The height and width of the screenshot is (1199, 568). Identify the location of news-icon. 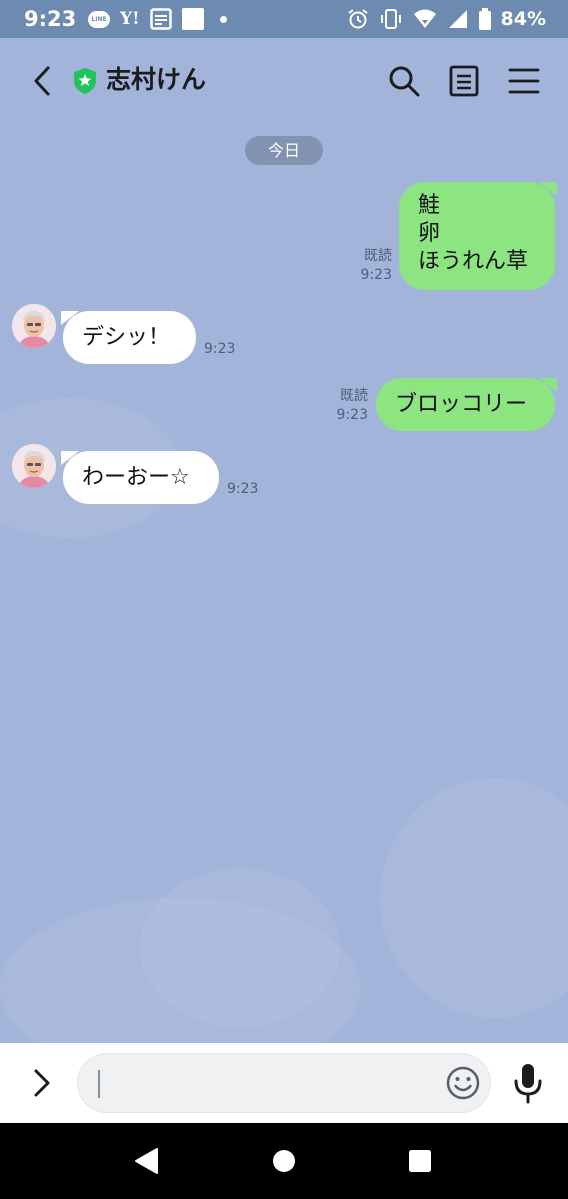
(160, 19).